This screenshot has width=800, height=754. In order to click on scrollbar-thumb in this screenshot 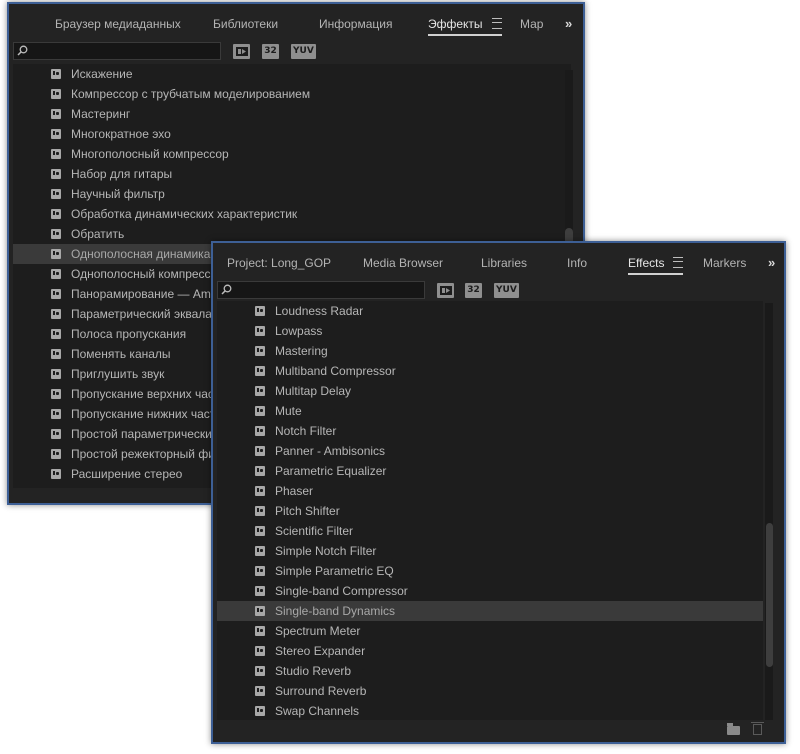, I will do `click(769, 595)`.